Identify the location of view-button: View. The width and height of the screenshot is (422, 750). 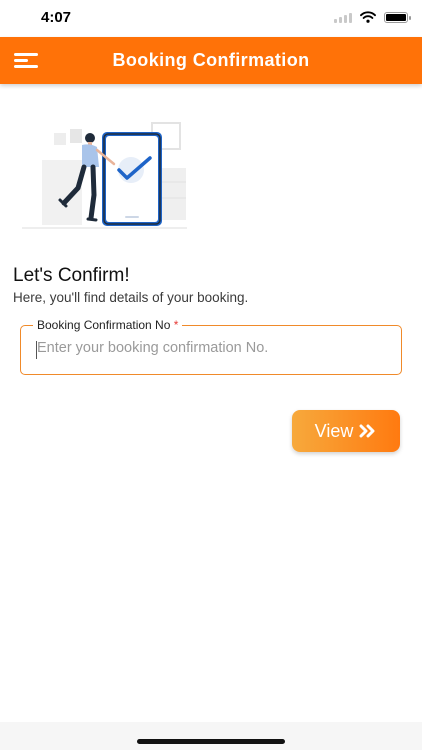
(346, 431).